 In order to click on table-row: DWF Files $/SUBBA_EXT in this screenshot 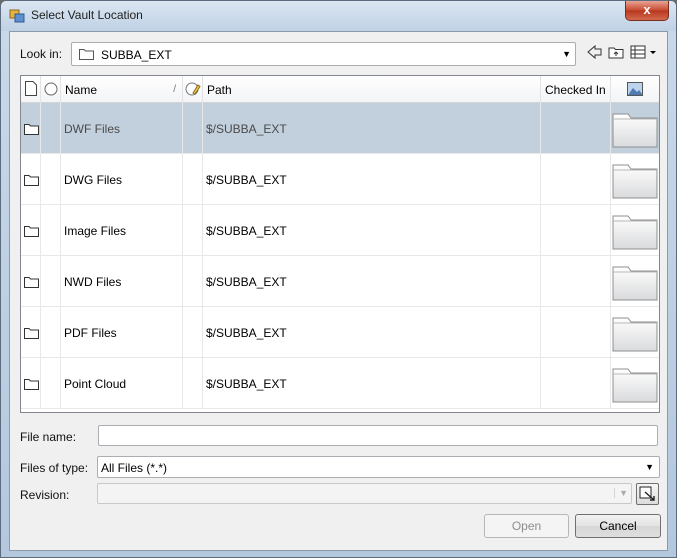, I will do `click(340, 128)`.